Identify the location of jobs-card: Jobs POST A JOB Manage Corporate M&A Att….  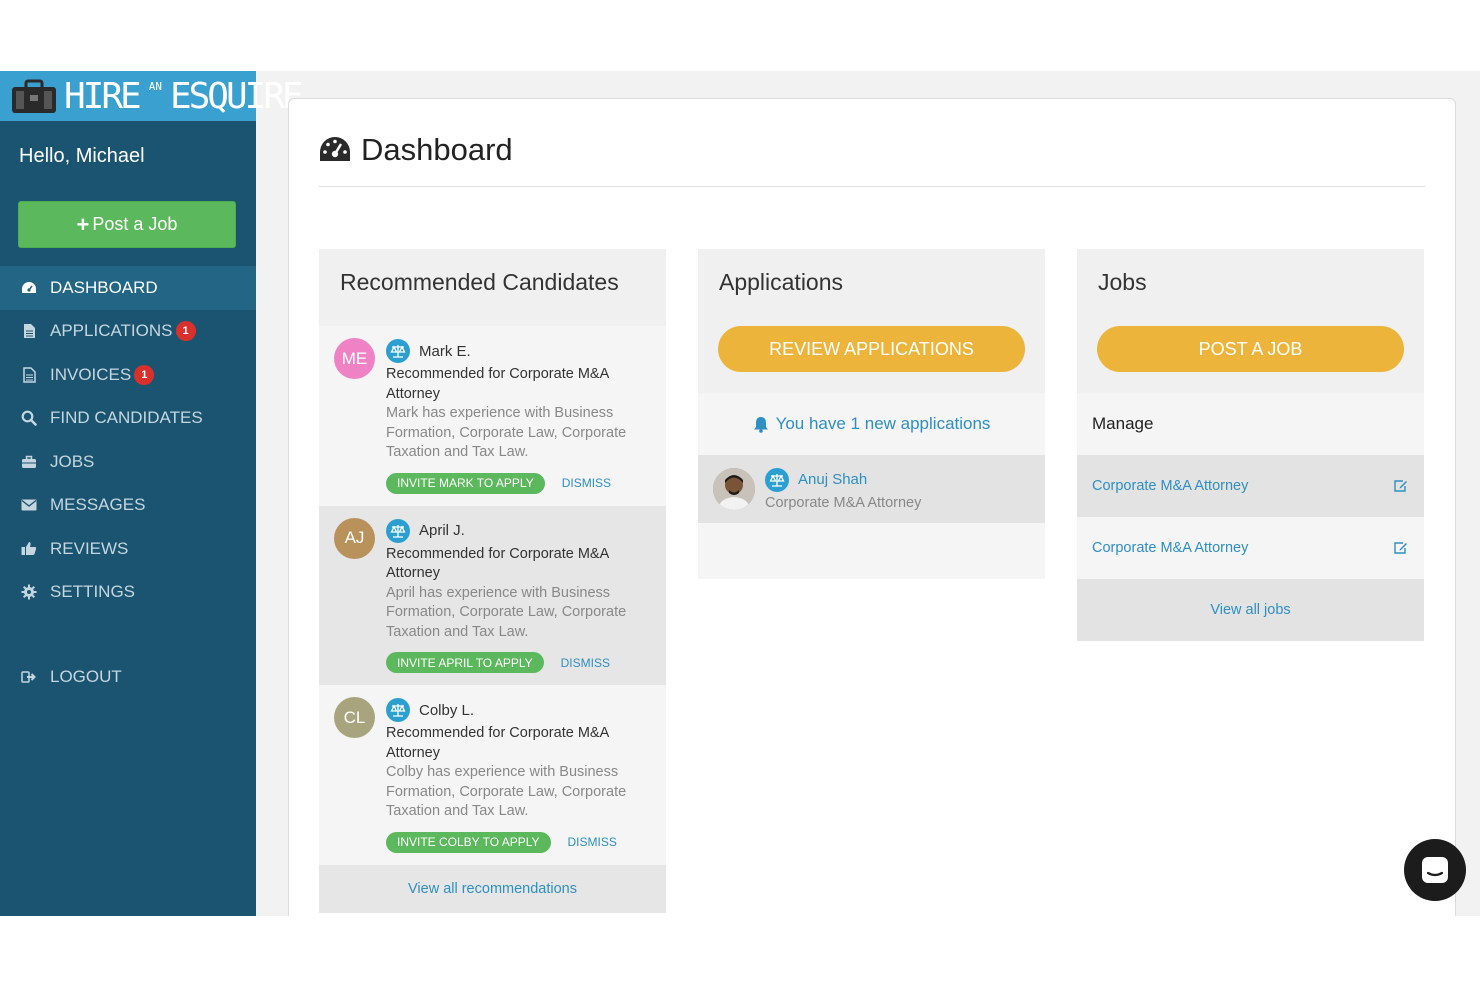
(1250, 445).